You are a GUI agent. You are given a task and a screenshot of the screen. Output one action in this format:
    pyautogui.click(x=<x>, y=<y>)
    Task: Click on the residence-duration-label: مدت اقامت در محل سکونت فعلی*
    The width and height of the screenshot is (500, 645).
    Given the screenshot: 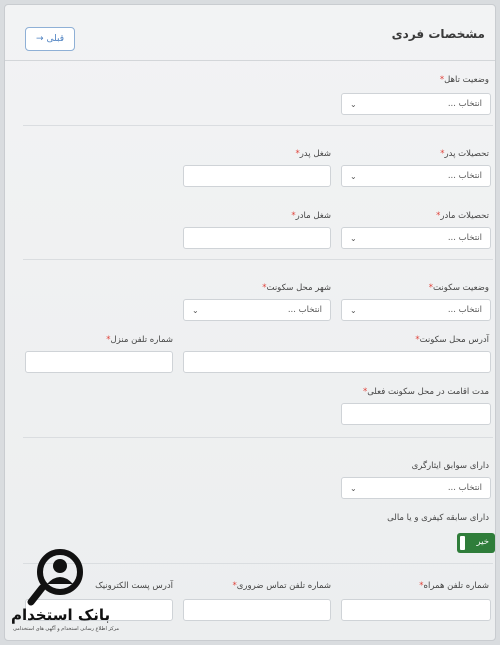 What is the action you would take?
    pyautogui.click(x=425, y=392)
    